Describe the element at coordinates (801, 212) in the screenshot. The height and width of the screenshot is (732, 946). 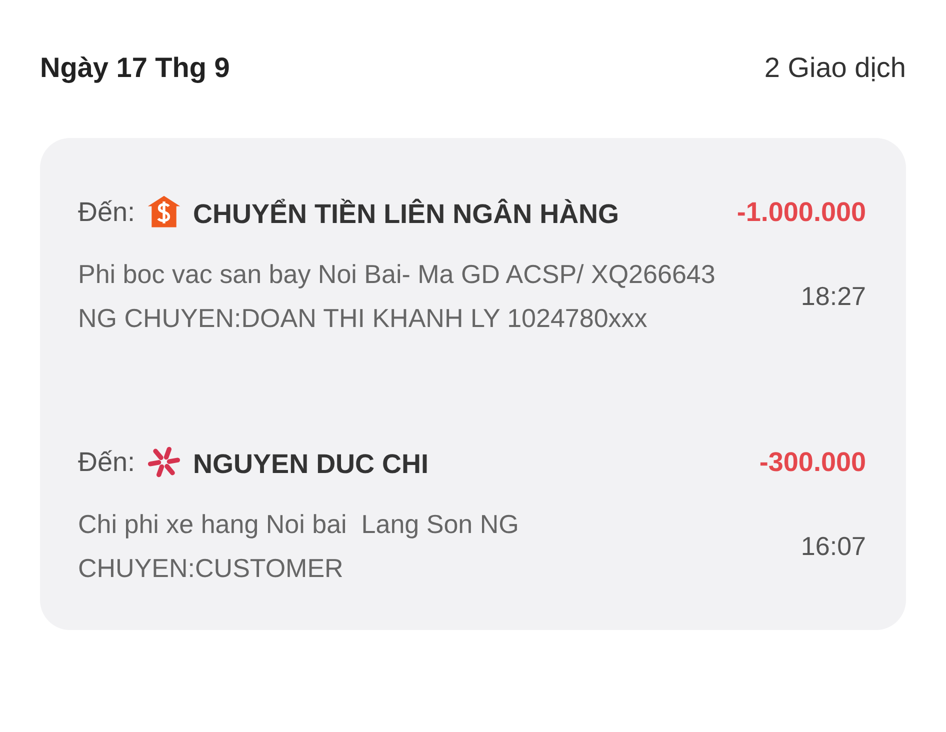
I see `amount: -1.000.000` at that location.